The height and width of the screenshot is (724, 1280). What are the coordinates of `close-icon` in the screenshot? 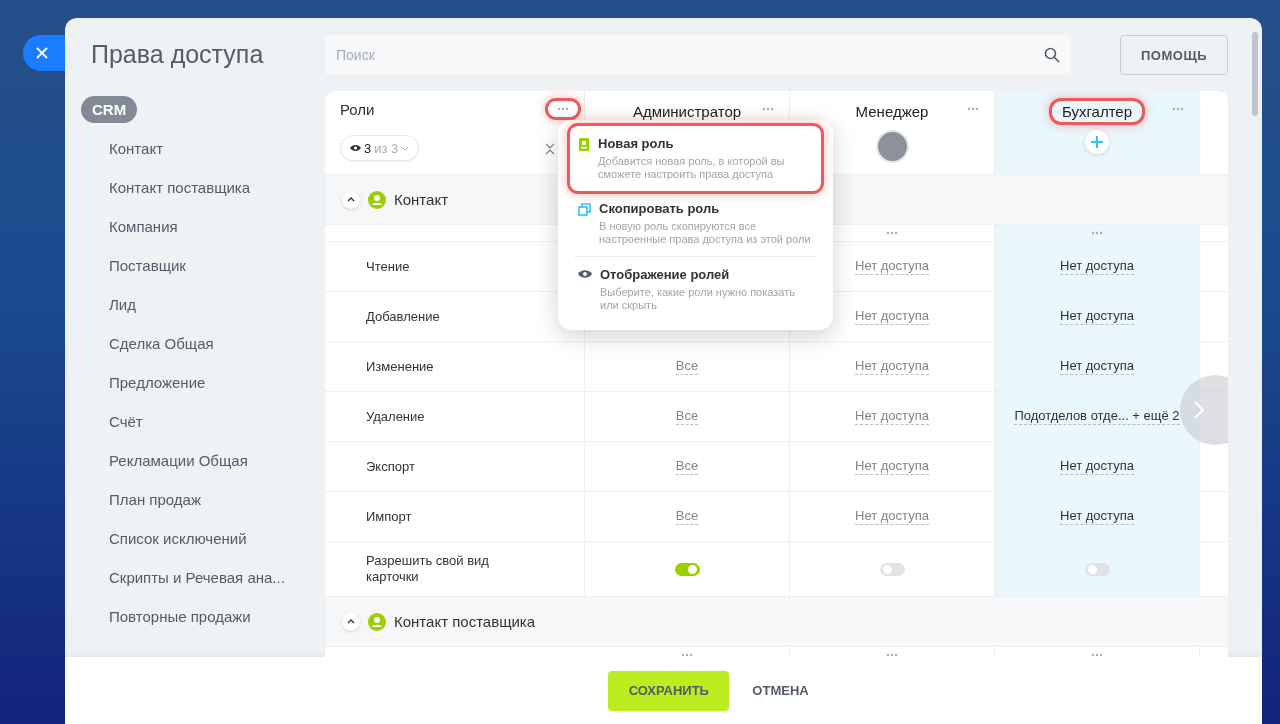 It's located at (42, 53).